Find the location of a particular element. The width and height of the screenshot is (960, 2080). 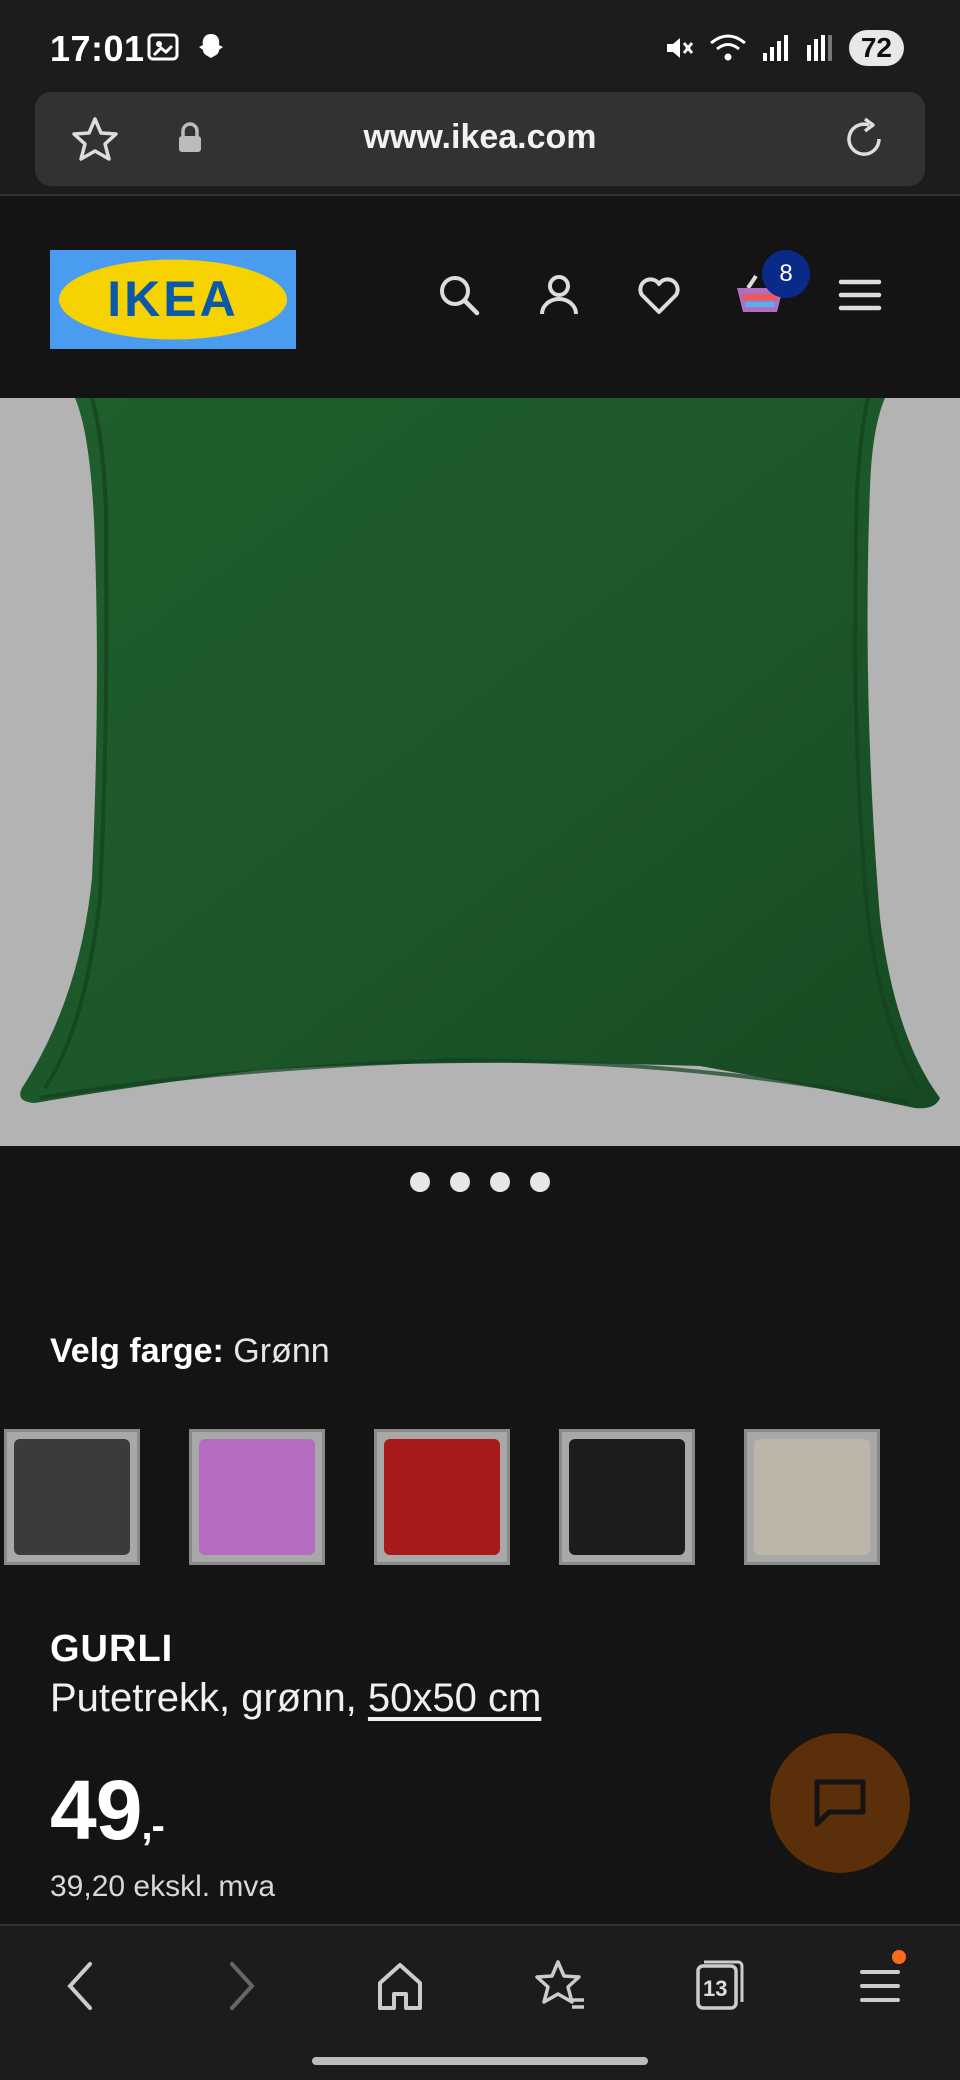

browser-menu-button is located at coordinates (882, 1983).